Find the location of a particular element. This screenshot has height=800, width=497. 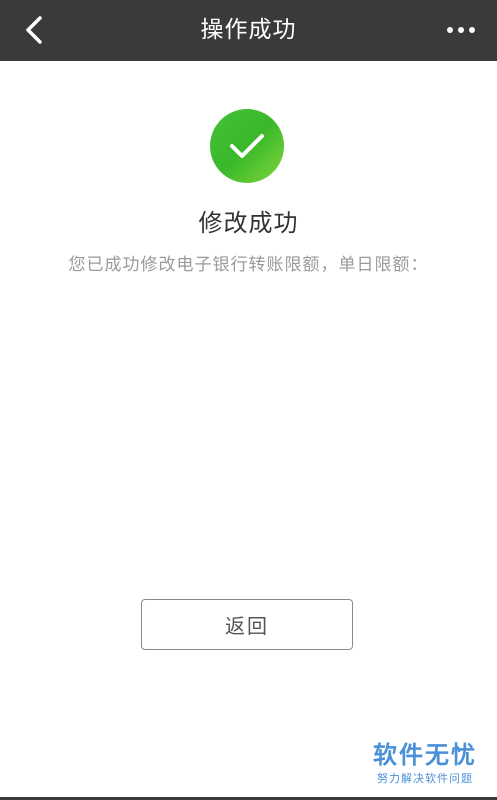

watermark-sub: 努力解决软件问题 is located at coordinates (425, 778).